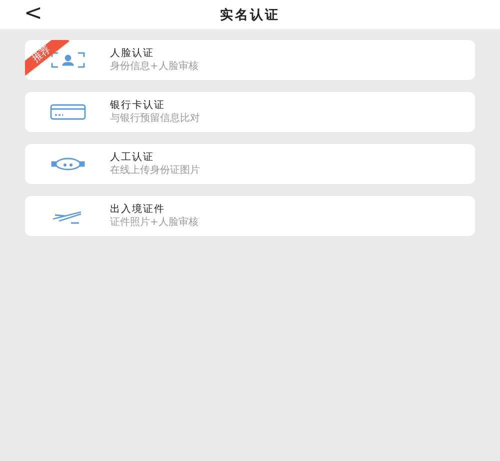  What do you see at coordinates (33, 14) in the screenshot?
I see `back-button: <` at bounding box center [33, 14].